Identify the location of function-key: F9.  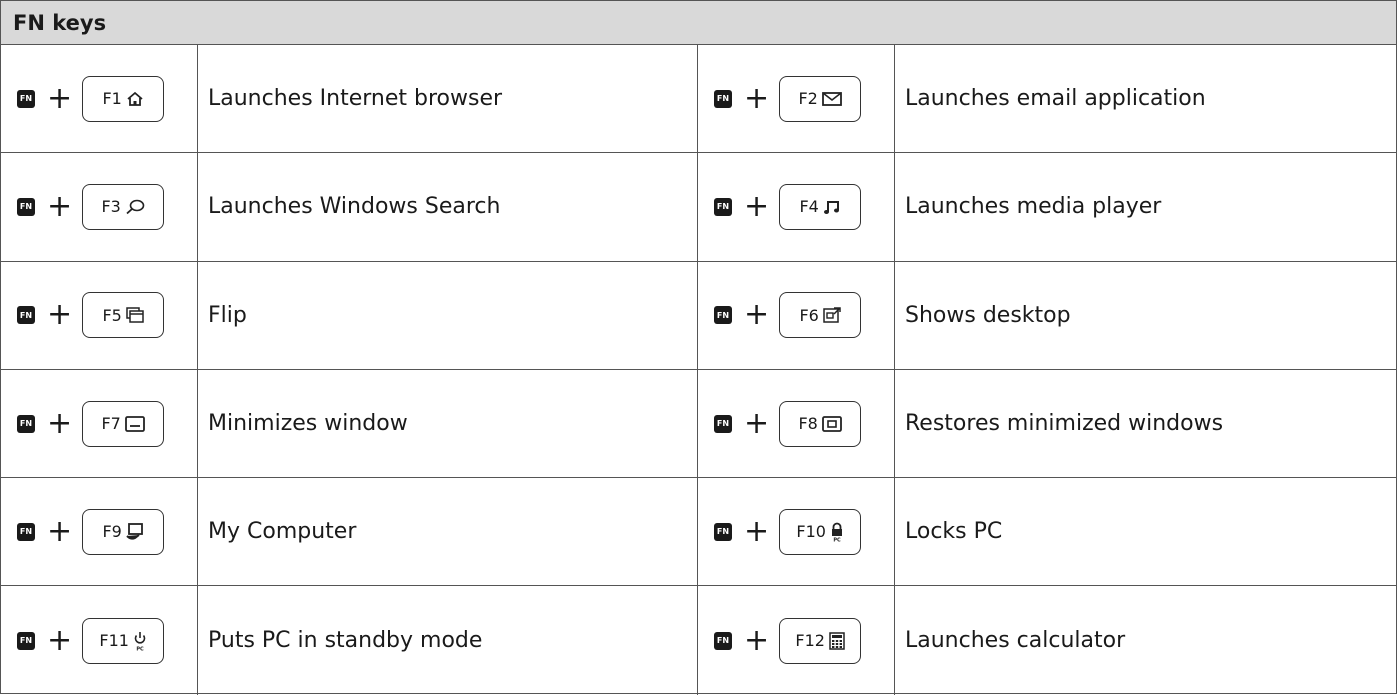
(123, 531).